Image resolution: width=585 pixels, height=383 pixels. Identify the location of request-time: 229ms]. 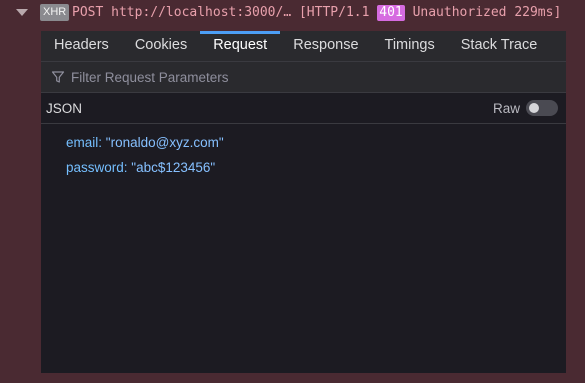
(538, 12).